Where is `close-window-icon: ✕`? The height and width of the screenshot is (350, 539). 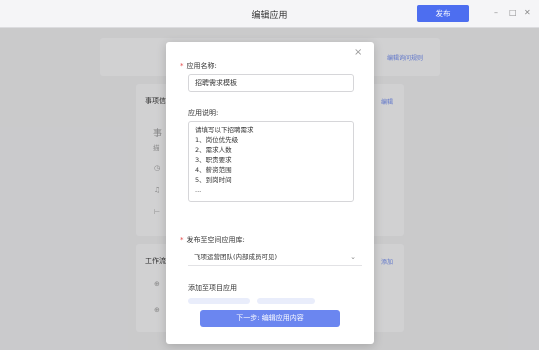 close-window-icon: ✕ is located at coordinates (527, 13).